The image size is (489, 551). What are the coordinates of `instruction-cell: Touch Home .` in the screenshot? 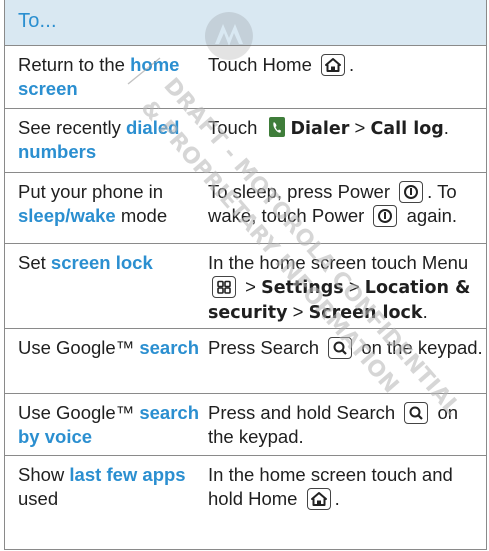 It's located at (346, 65).